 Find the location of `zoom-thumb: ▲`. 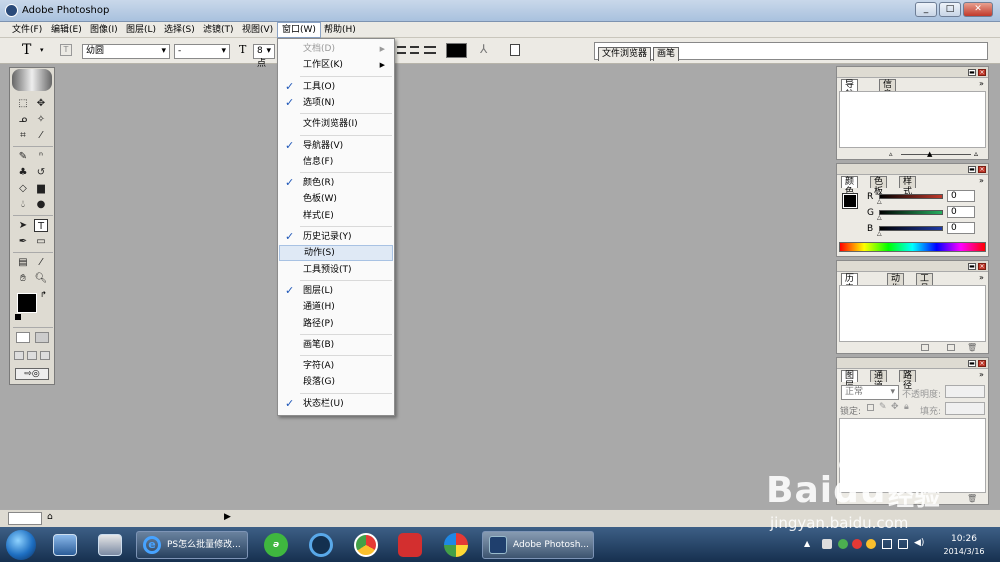

zoom-thumb: ▲ is located at coordinates (929, 154).